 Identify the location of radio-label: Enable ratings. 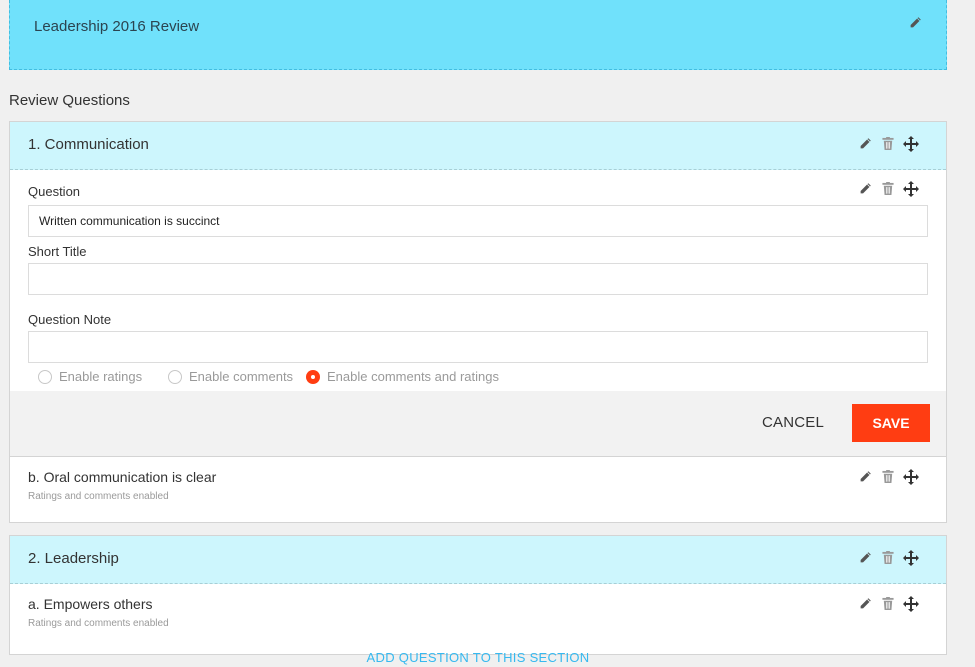
(101, 376).